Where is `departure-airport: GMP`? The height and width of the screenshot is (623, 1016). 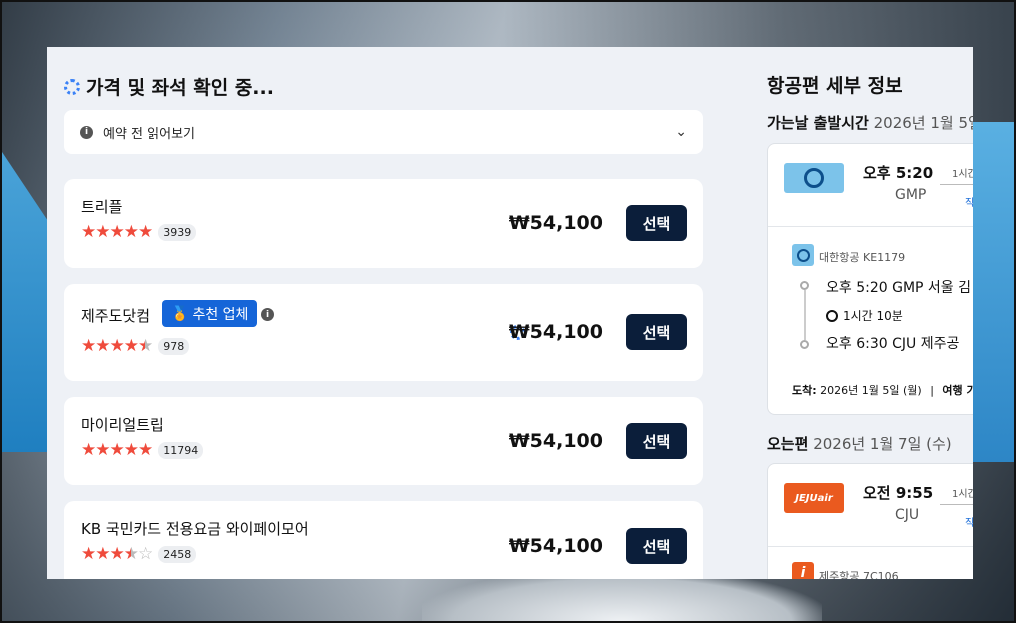 departure-airport: GMP is located at coordinates (911, 195).